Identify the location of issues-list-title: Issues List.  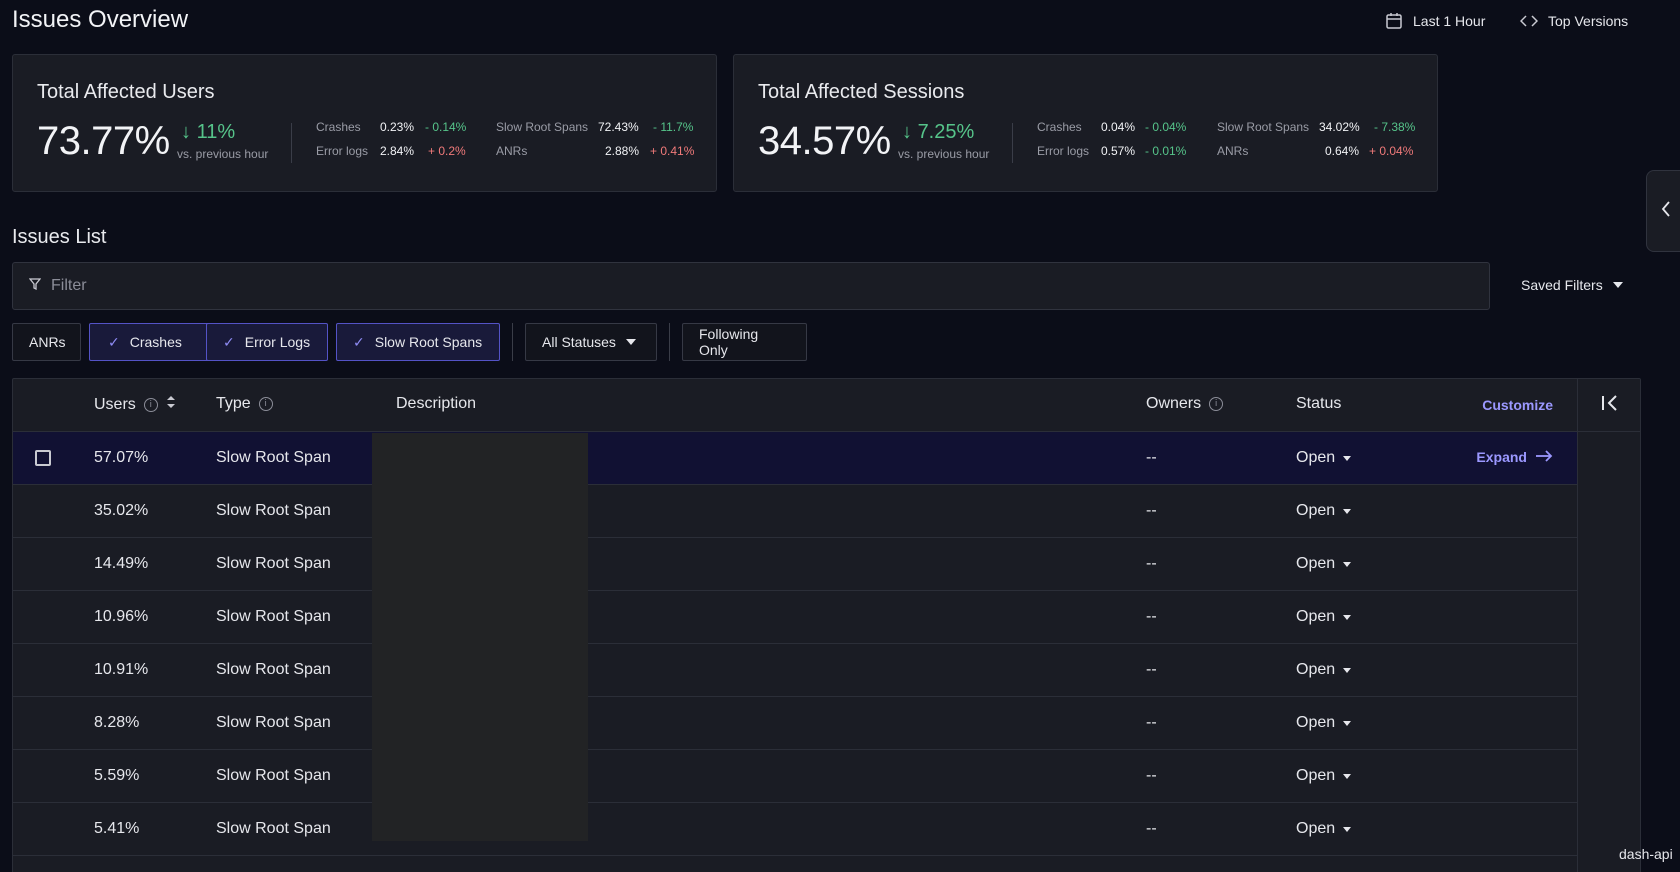
(59, 237).